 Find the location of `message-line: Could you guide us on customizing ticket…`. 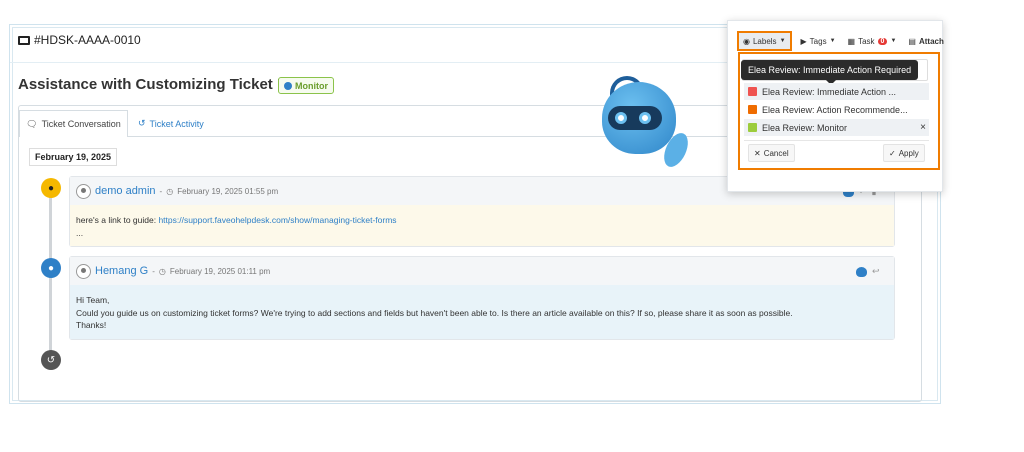

message-line: Could you guide us on customizing ticket… is located at coordinates (434, 312).